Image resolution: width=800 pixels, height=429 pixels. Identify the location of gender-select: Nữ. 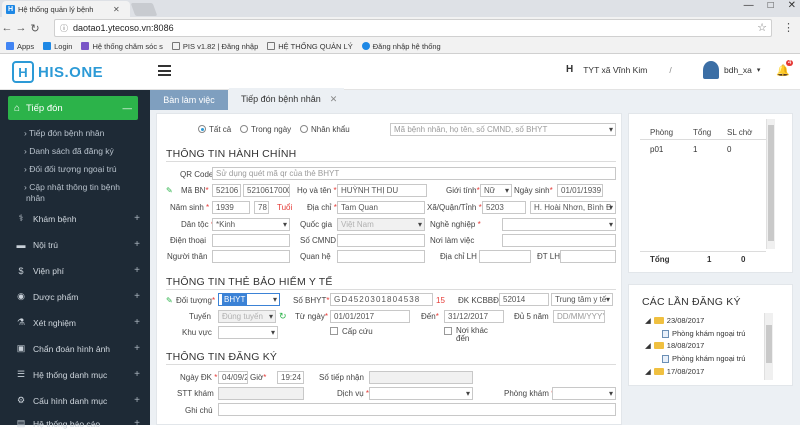
(496, 190).